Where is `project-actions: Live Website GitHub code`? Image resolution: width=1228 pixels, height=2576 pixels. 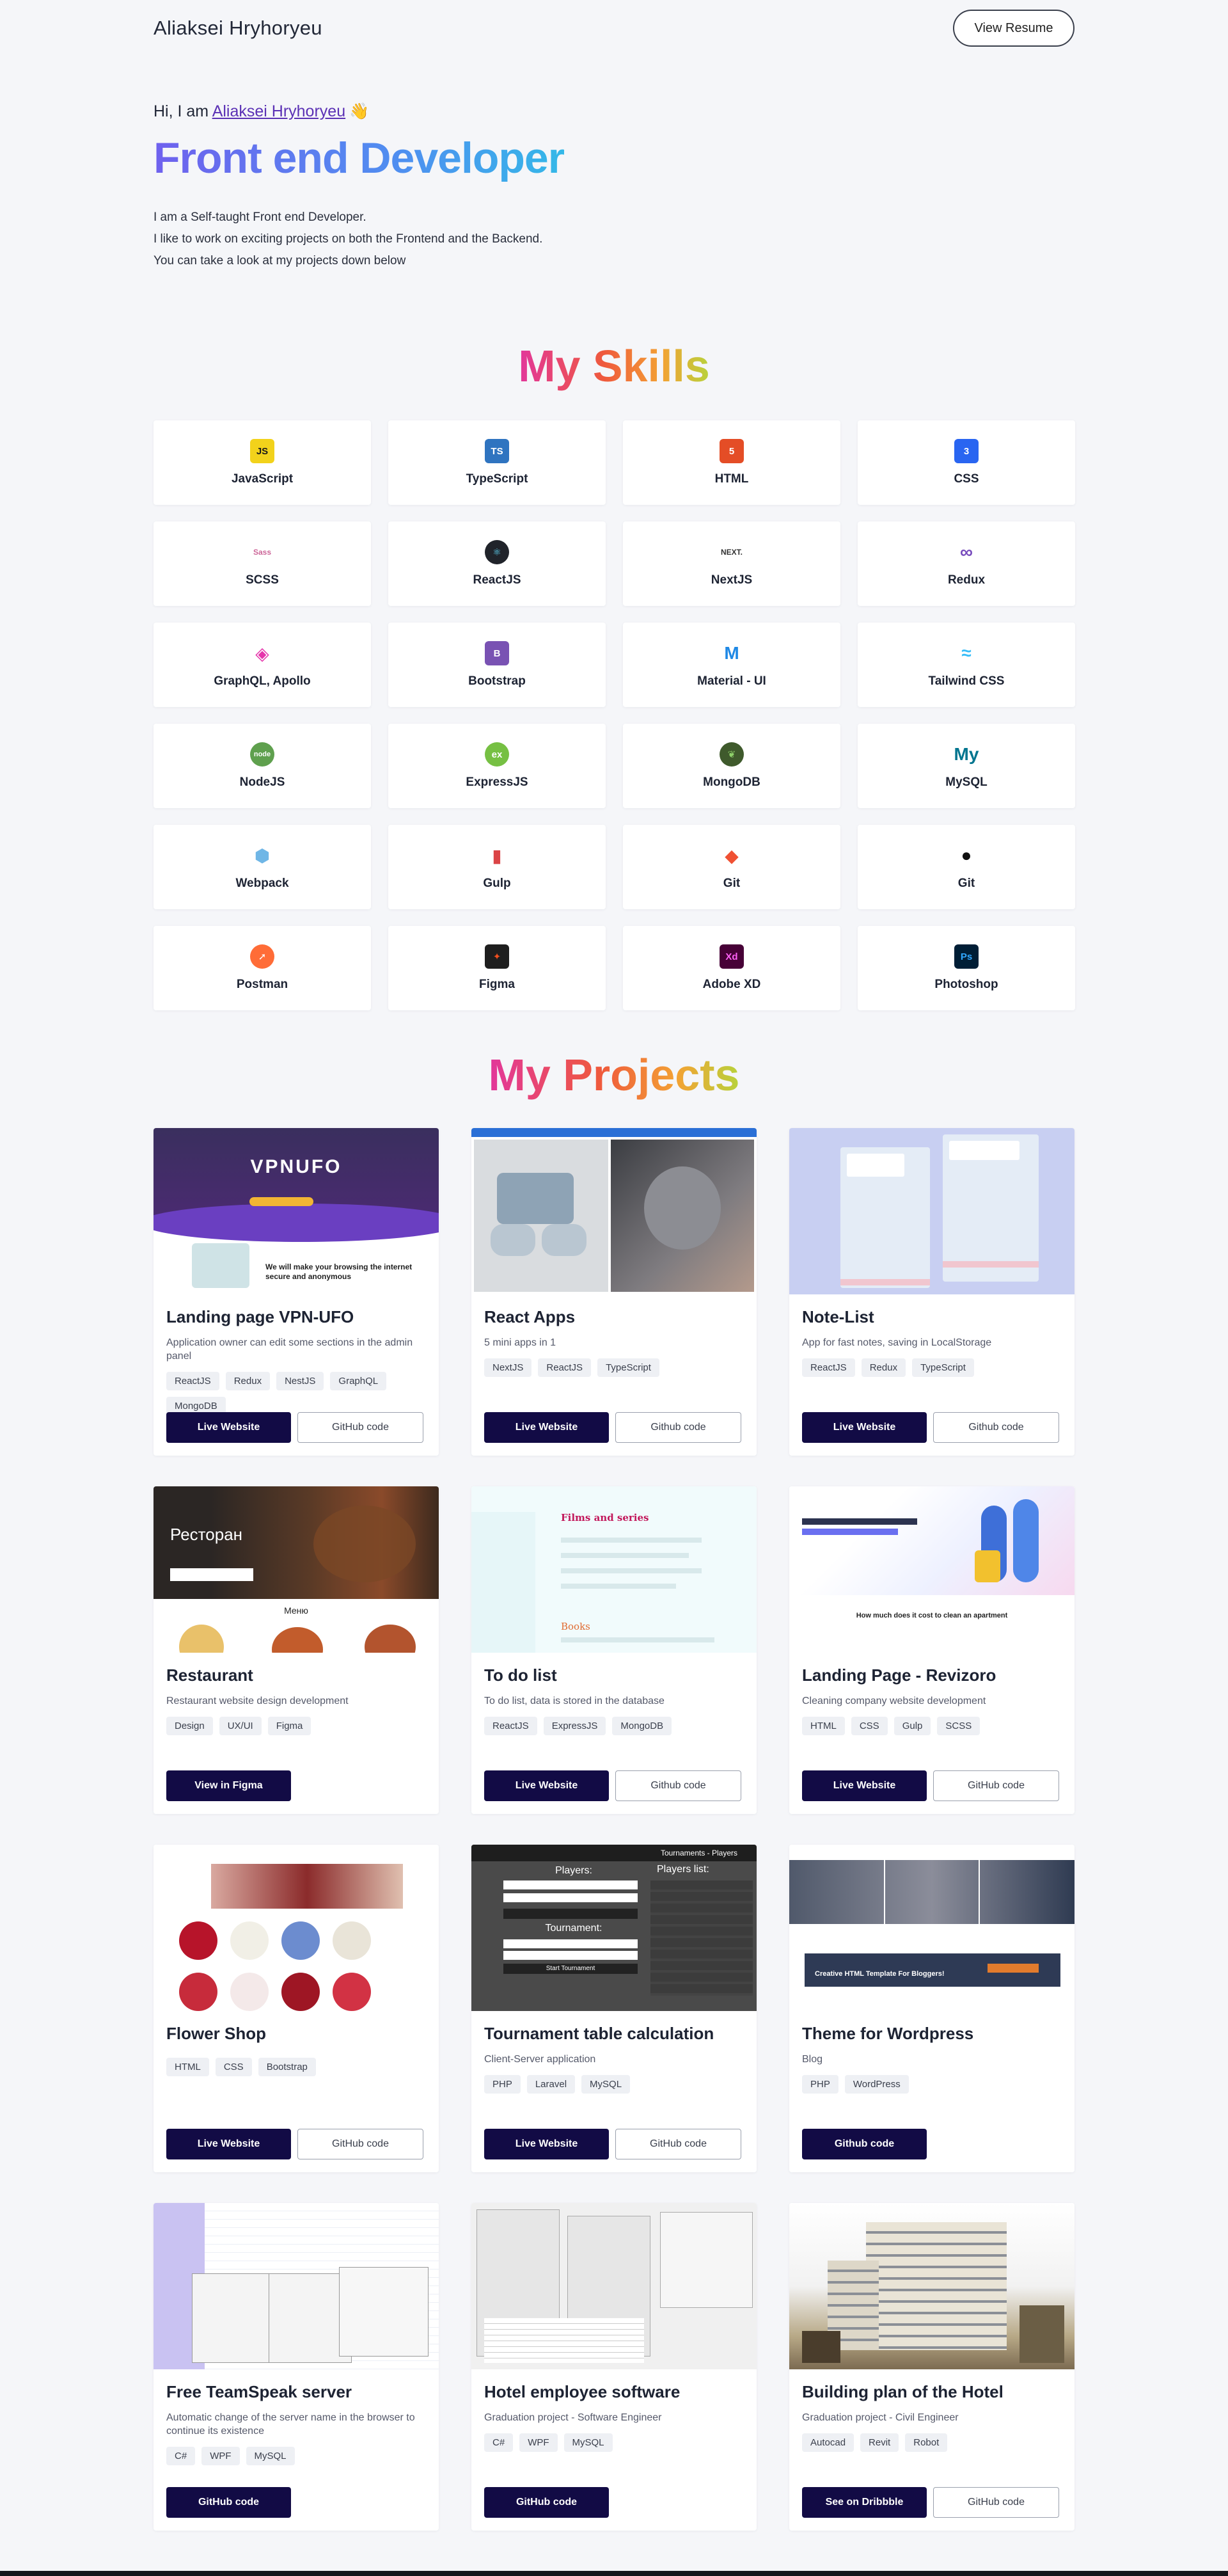
project-actions: Live Website GitHub code is located at coordinates (294, 2144).